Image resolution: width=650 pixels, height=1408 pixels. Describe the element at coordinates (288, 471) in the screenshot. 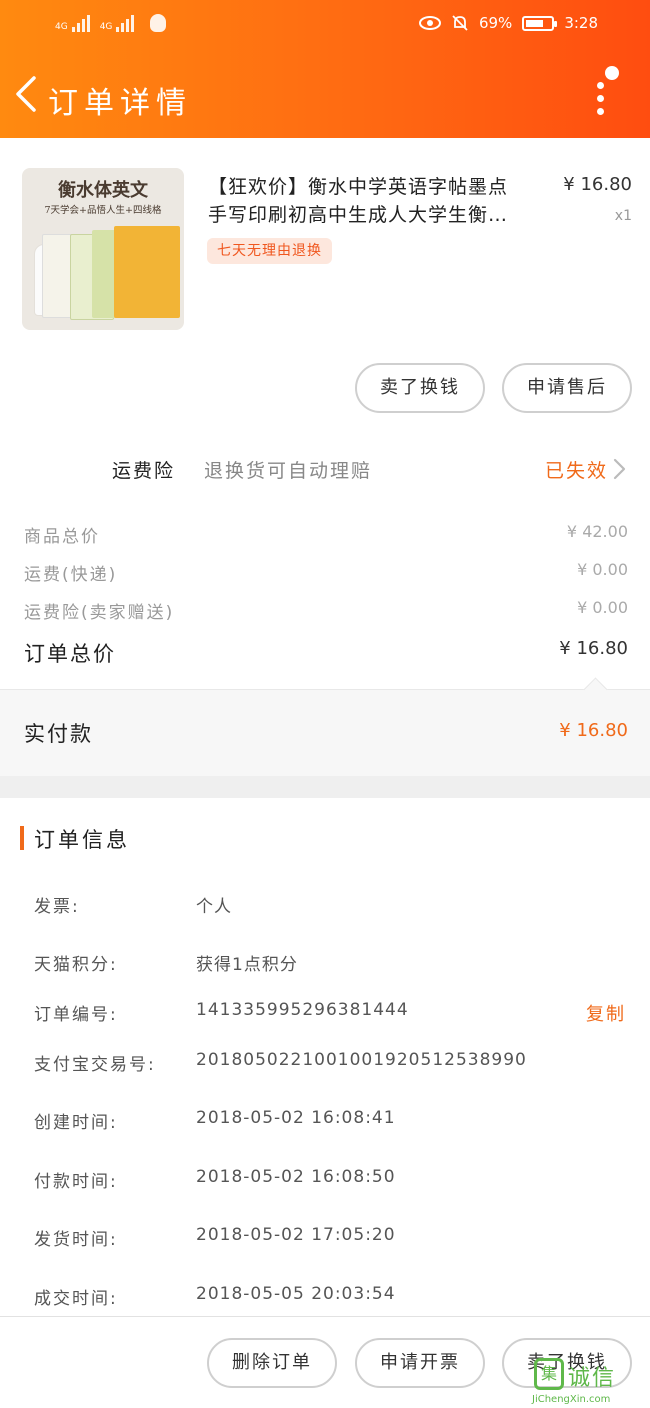

I see `insurance-description: 退换货可自动理赔` at that location.